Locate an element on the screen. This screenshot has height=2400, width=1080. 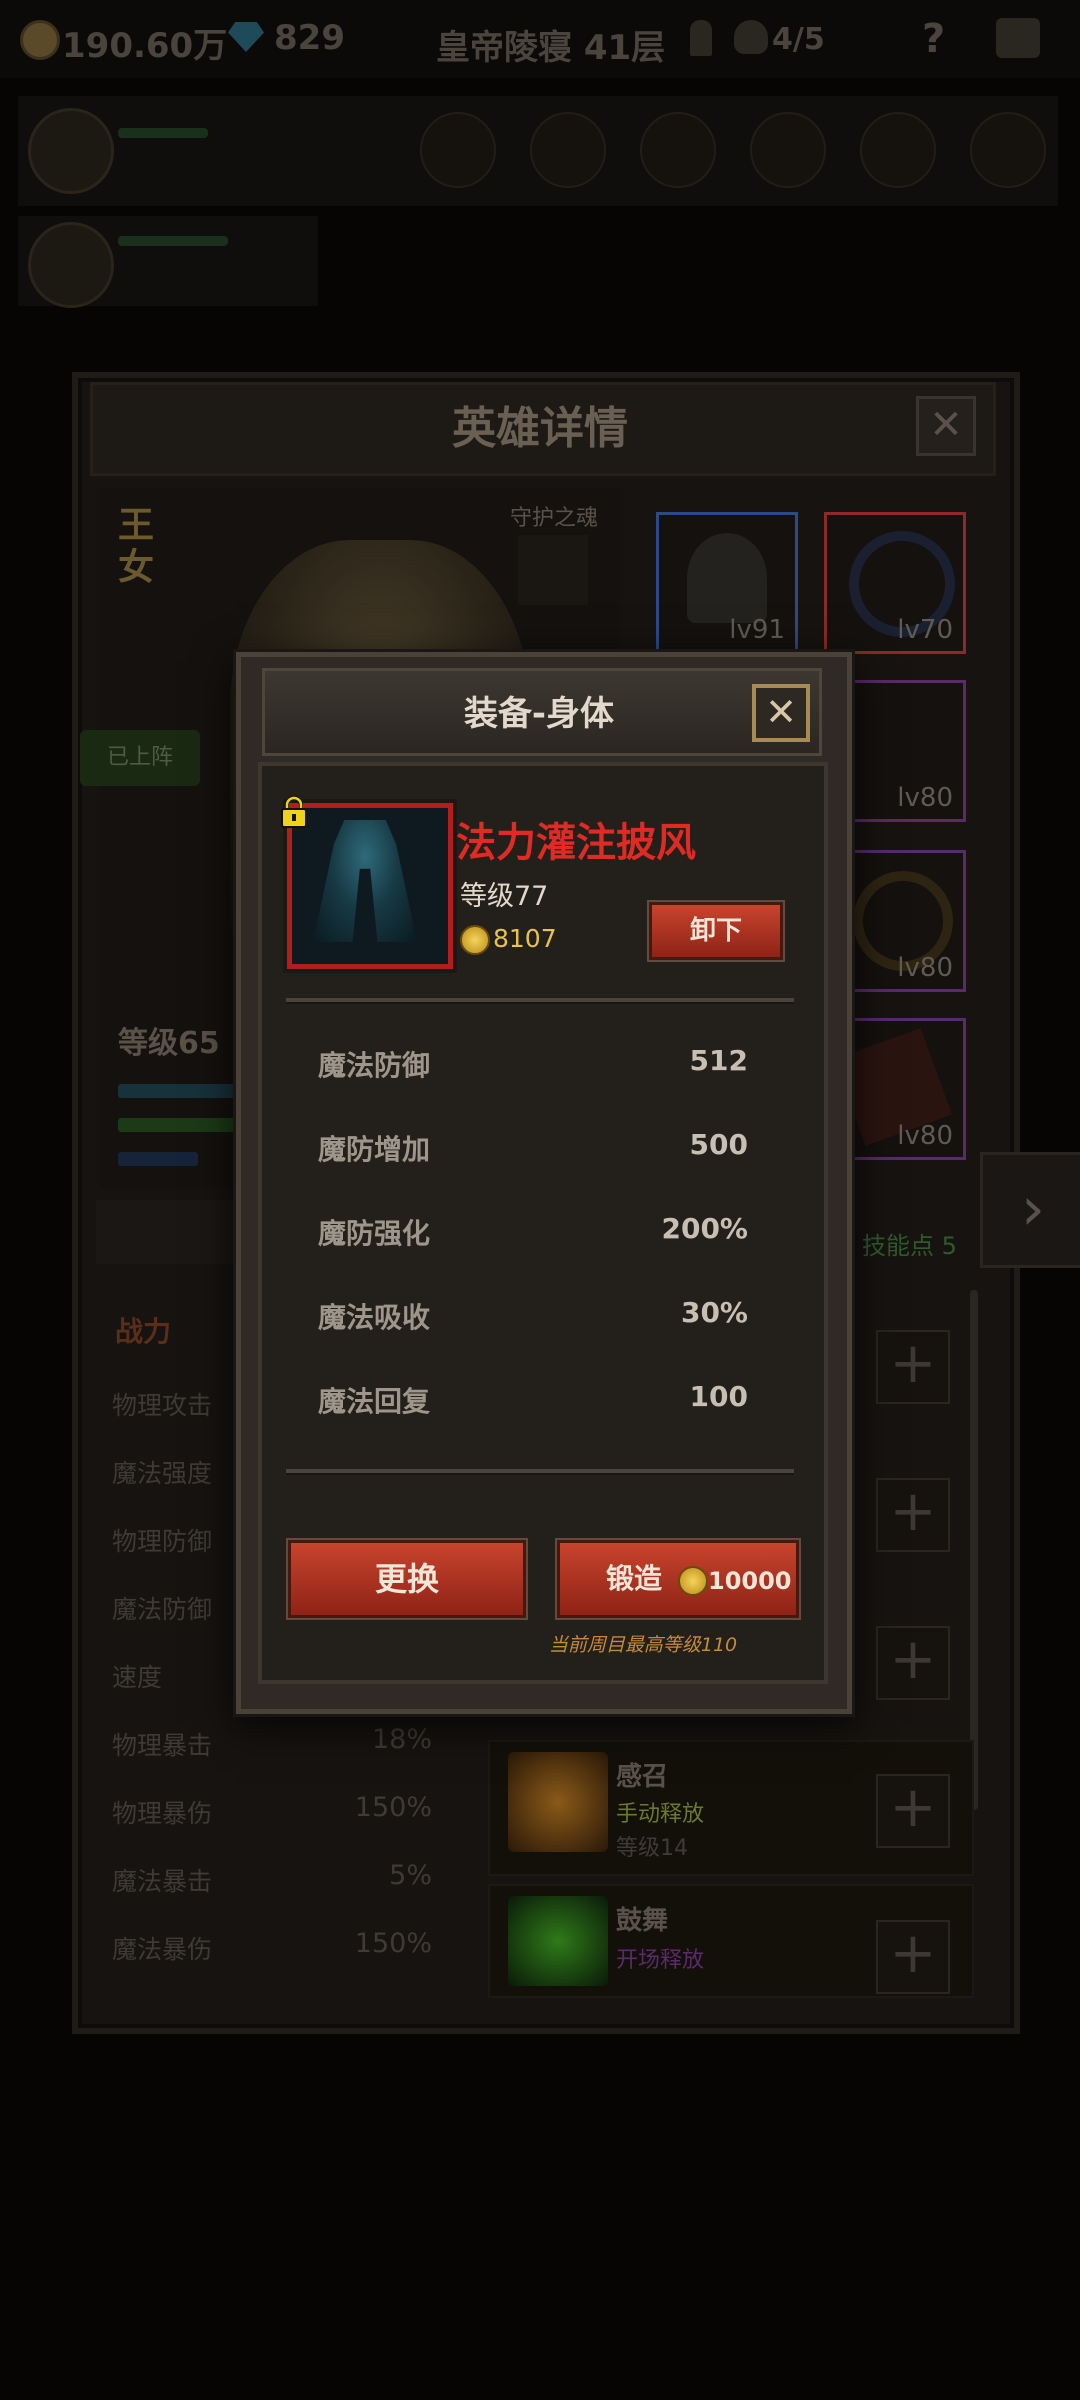
attribute-value: 100 is located at coordinates (718, 1396).